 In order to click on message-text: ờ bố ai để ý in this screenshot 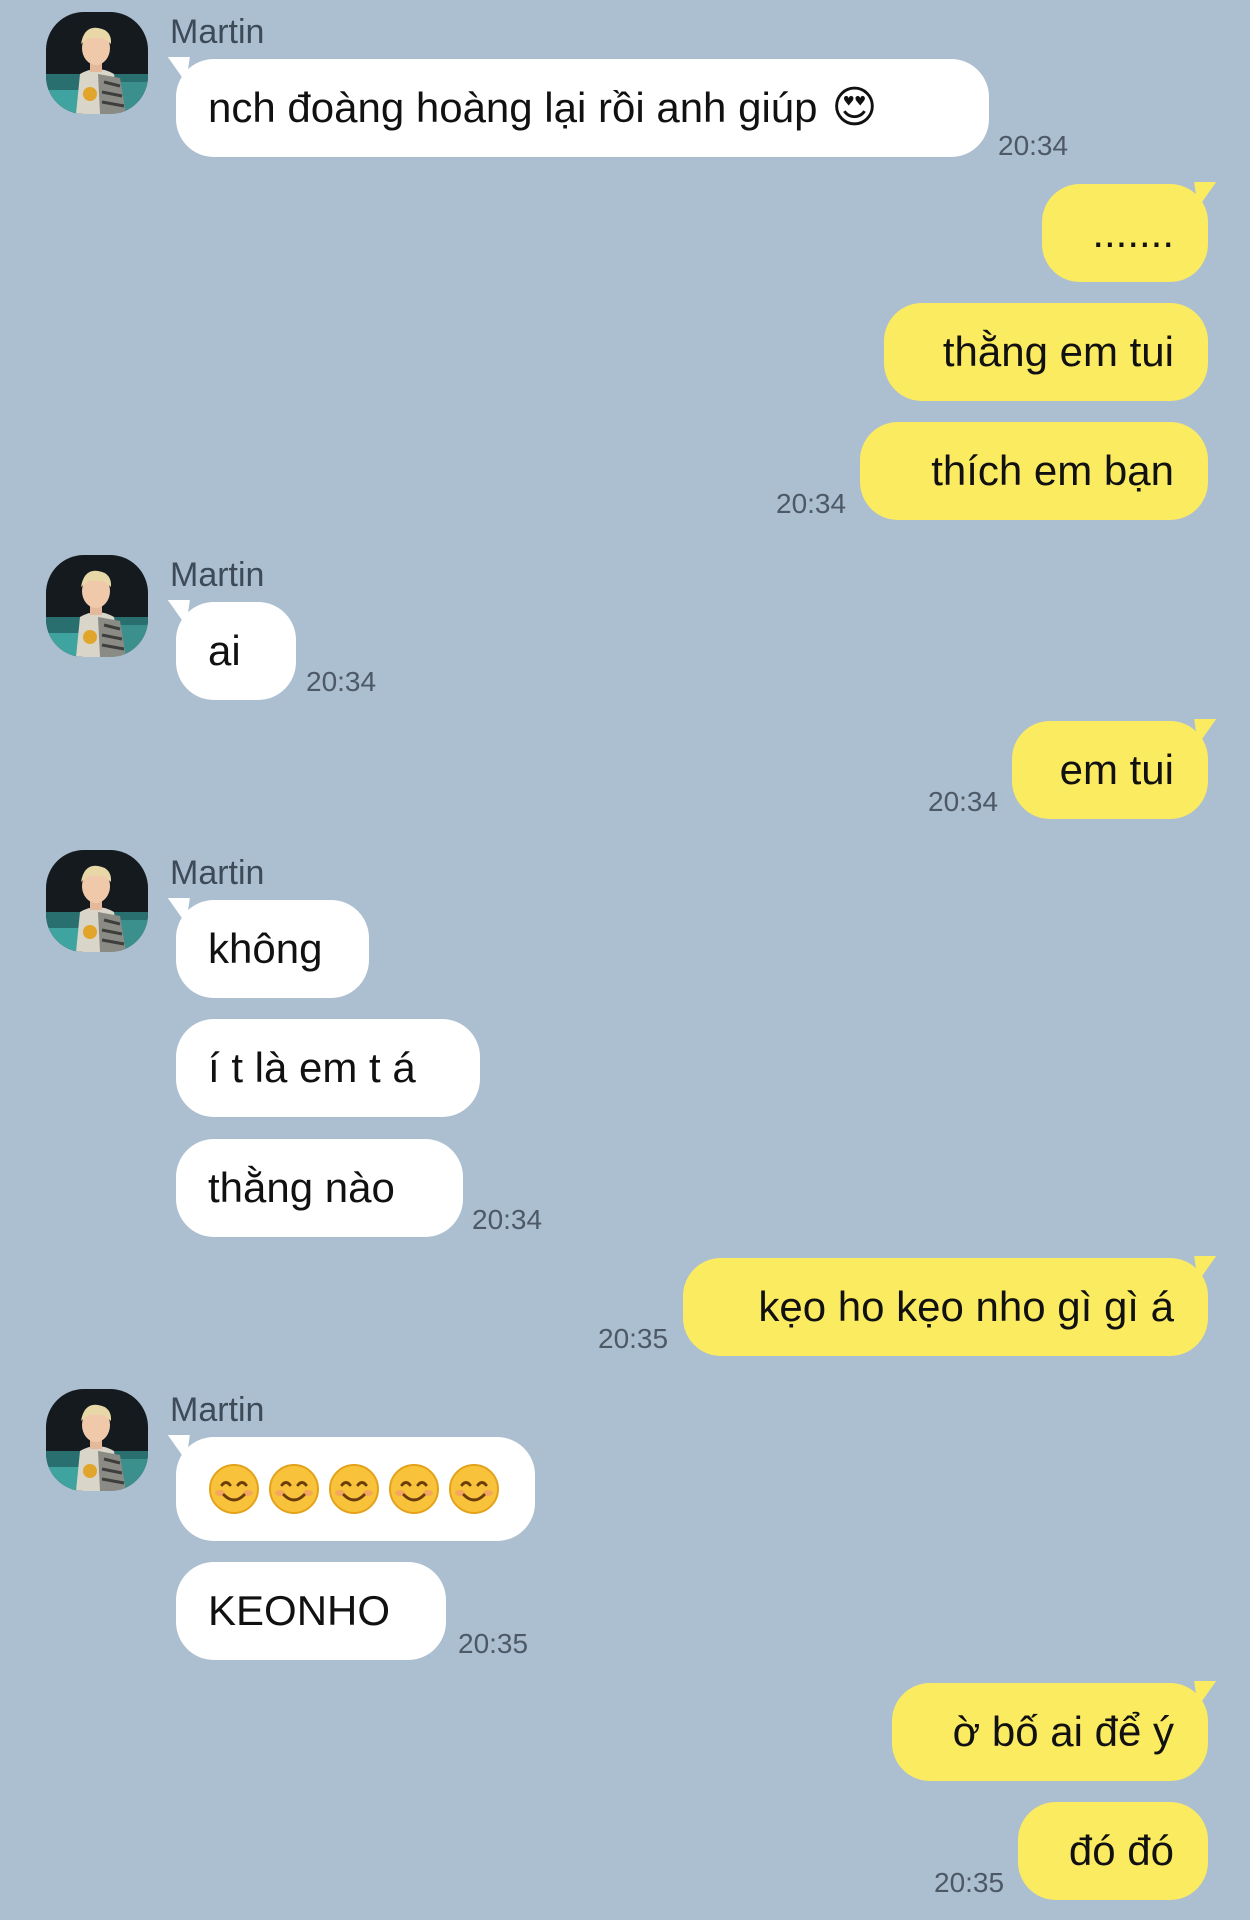, I will do `click(1063, 1731)`.